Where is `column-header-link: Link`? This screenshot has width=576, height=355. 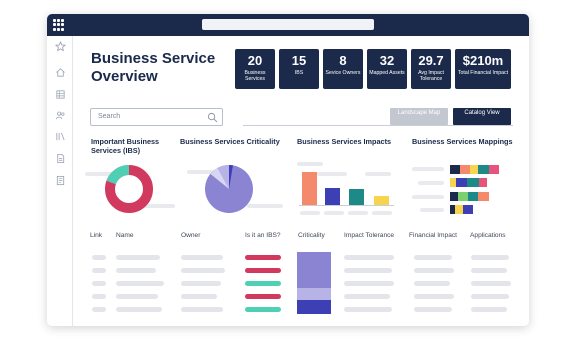
column-header-link: Link is located at coordinates (96, 235).